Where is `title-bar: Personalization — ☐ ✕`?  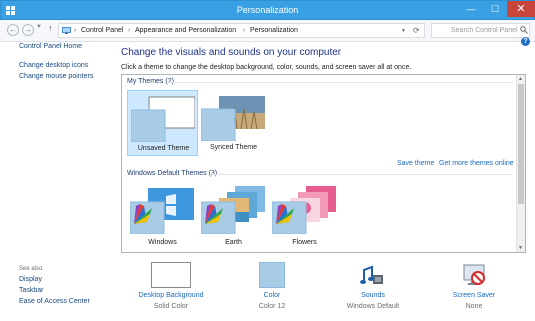
title-bar: Personalization — ☐ ✕ is located at coordinates (267, 10).